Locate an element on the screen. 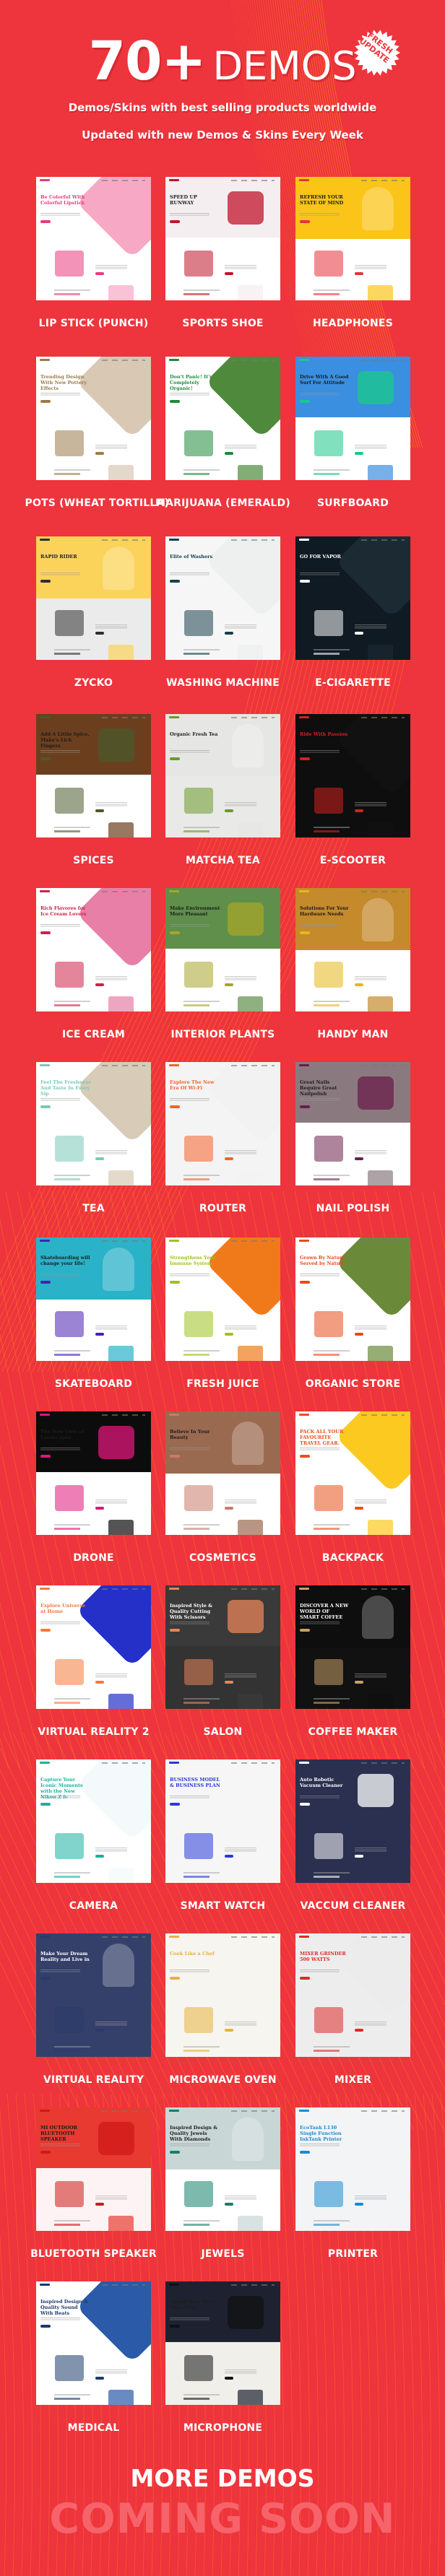  demo-label: BLUETOOTH SPEAKER is located at coordinates (94, 2254).